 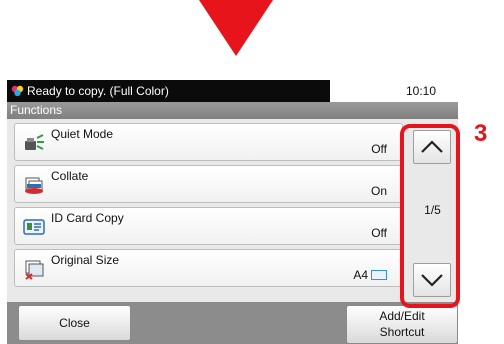 I want to click on original-size-icon, so click(x=34, y=270).